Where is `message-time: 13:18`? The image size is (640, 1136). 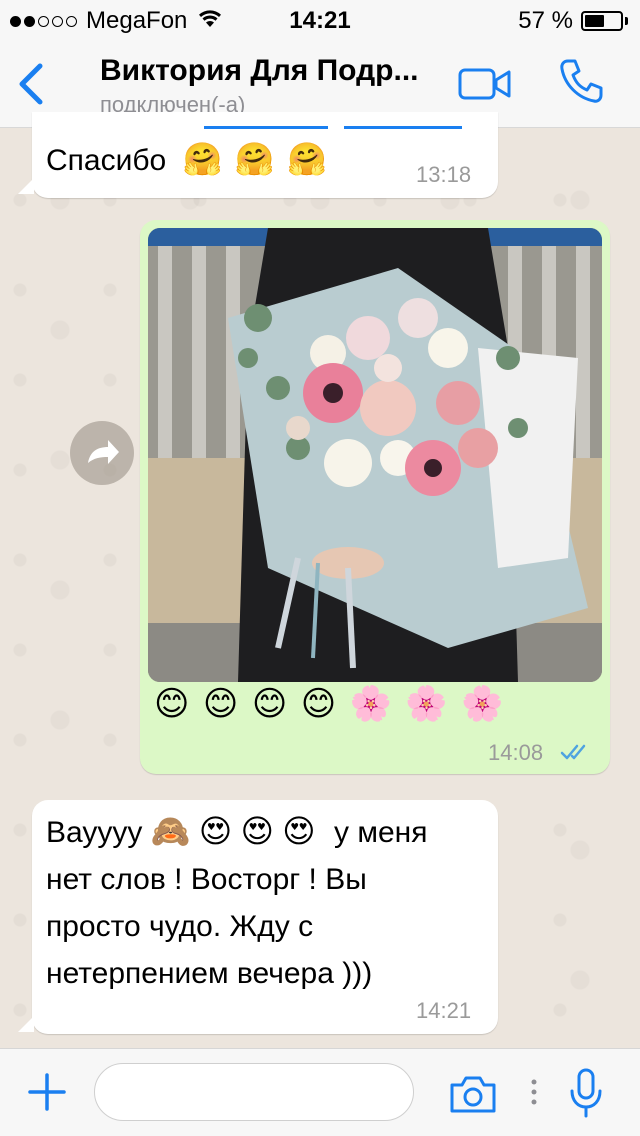
message-time: 13:18 is located at coordinates (444, 174).